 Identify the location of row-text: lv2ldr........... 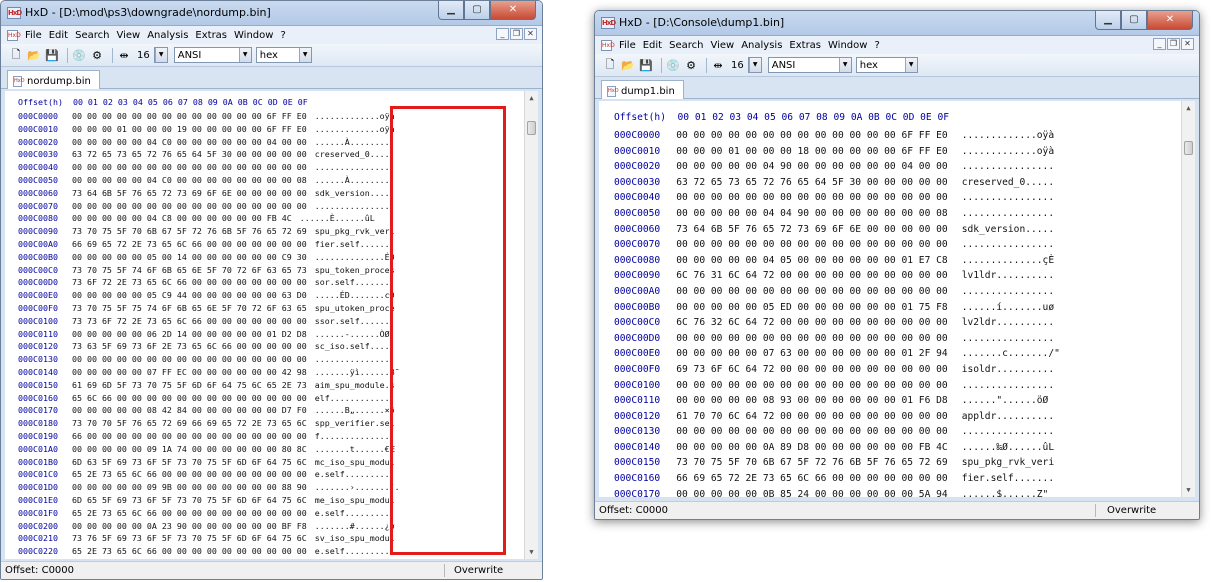
(1008, 323).